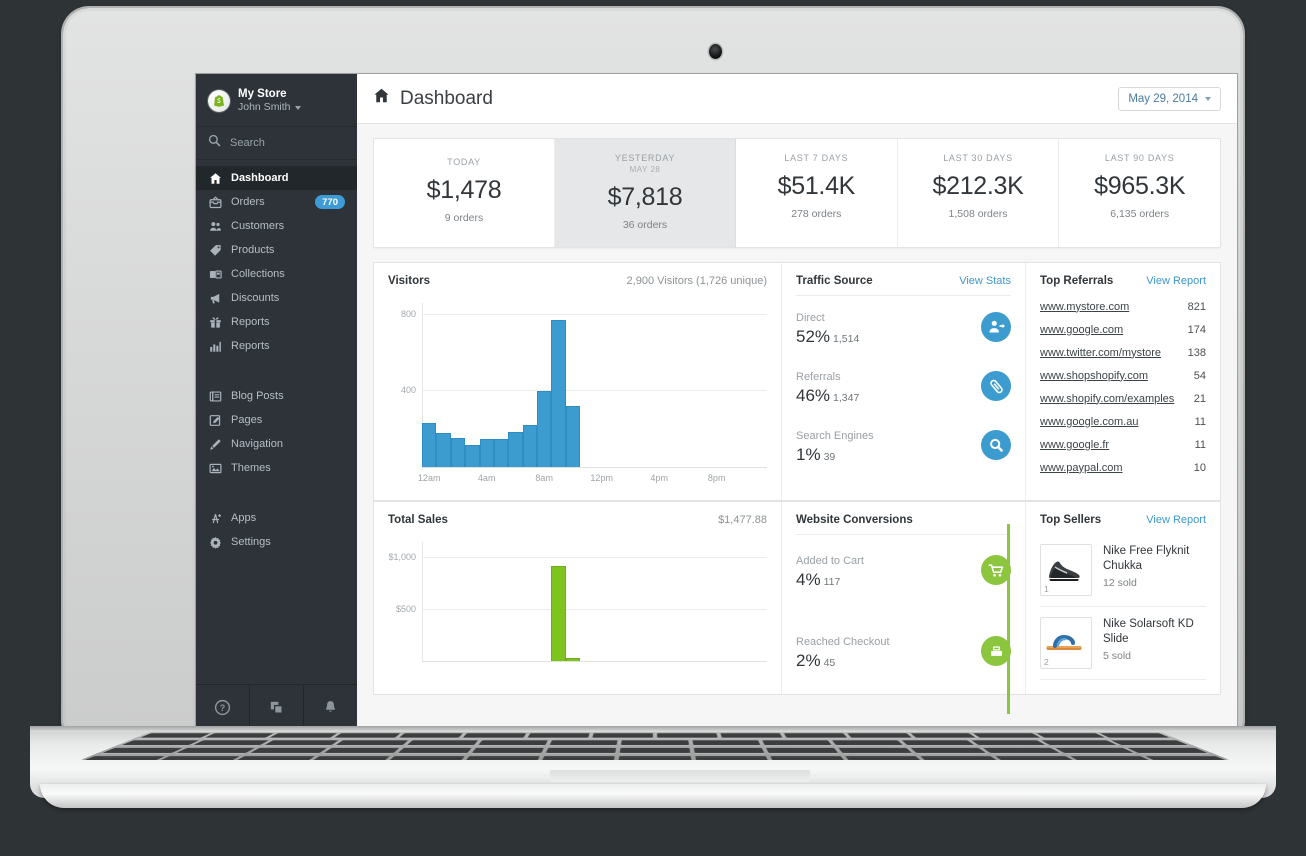  What do you see at coordinates (655, 735) in the screenshot?
I see `keyboard-row` at bounding box center [655, 735].